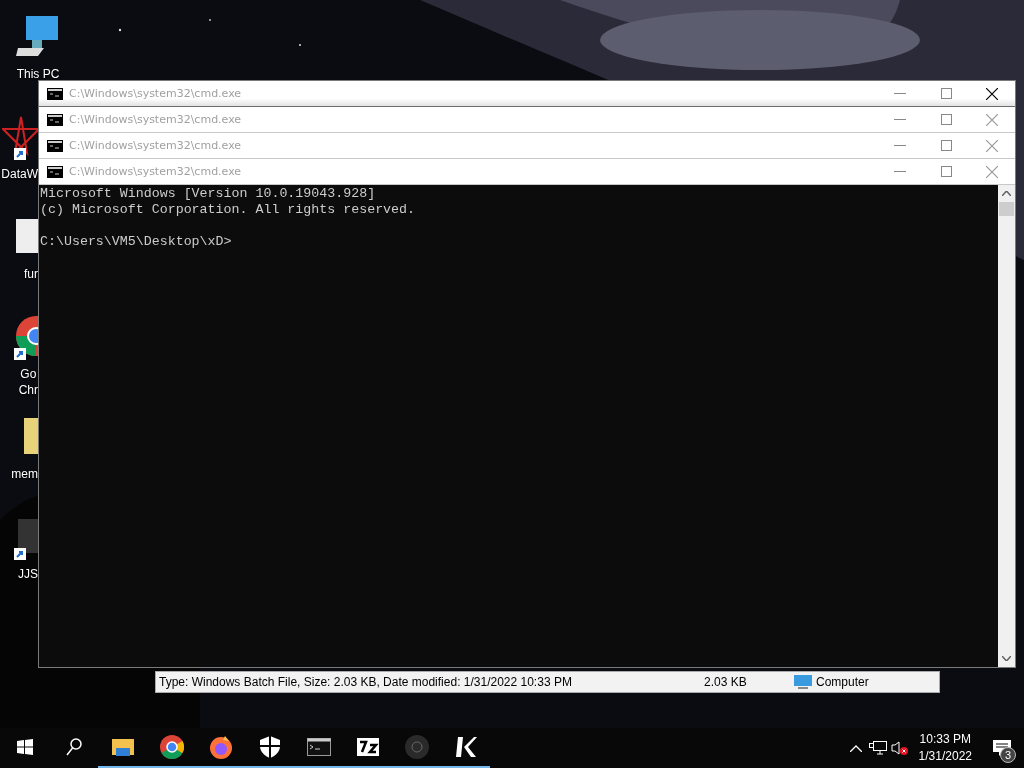 The height and width of the screenshot is (768, 1024). Describe the element at coordinates (28, 374) in the screenshot. I see `desktop-icon-label: Go` at that location.